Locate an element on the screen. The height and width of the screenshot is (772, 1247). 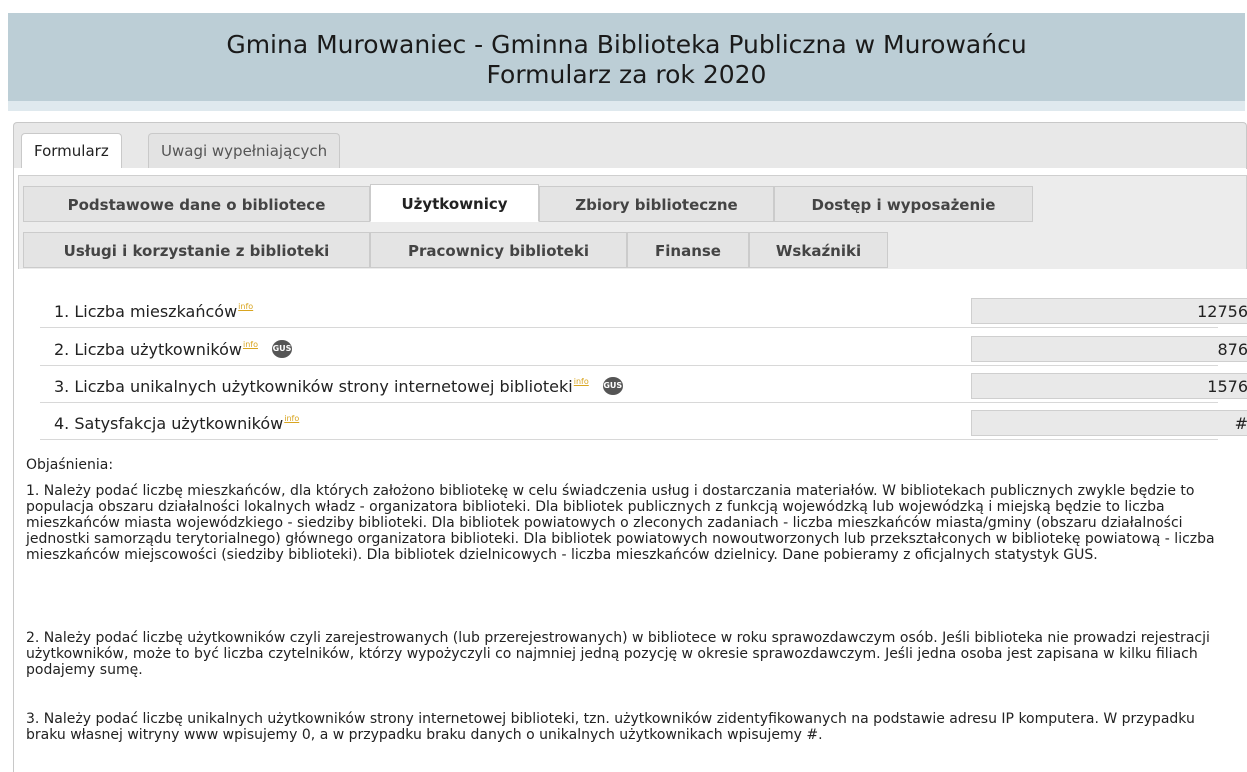
tab-zbiory: Zbiory biblioteczne is located at coordinates (656, 204).